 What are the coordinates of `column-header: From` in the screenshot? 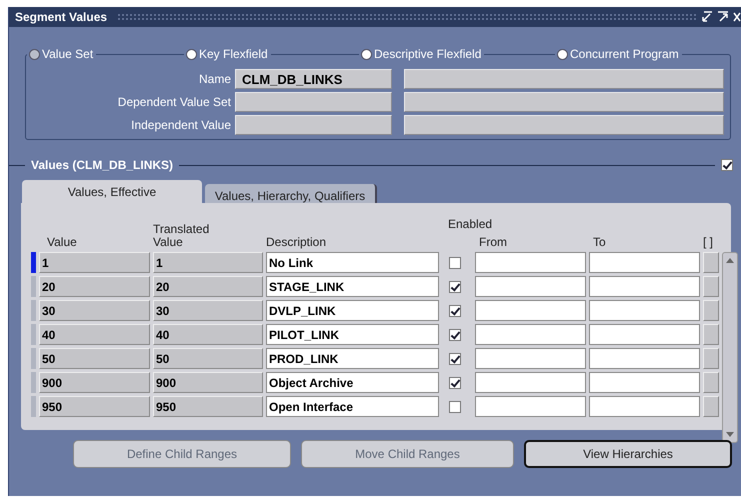 It's located at (493, 242).